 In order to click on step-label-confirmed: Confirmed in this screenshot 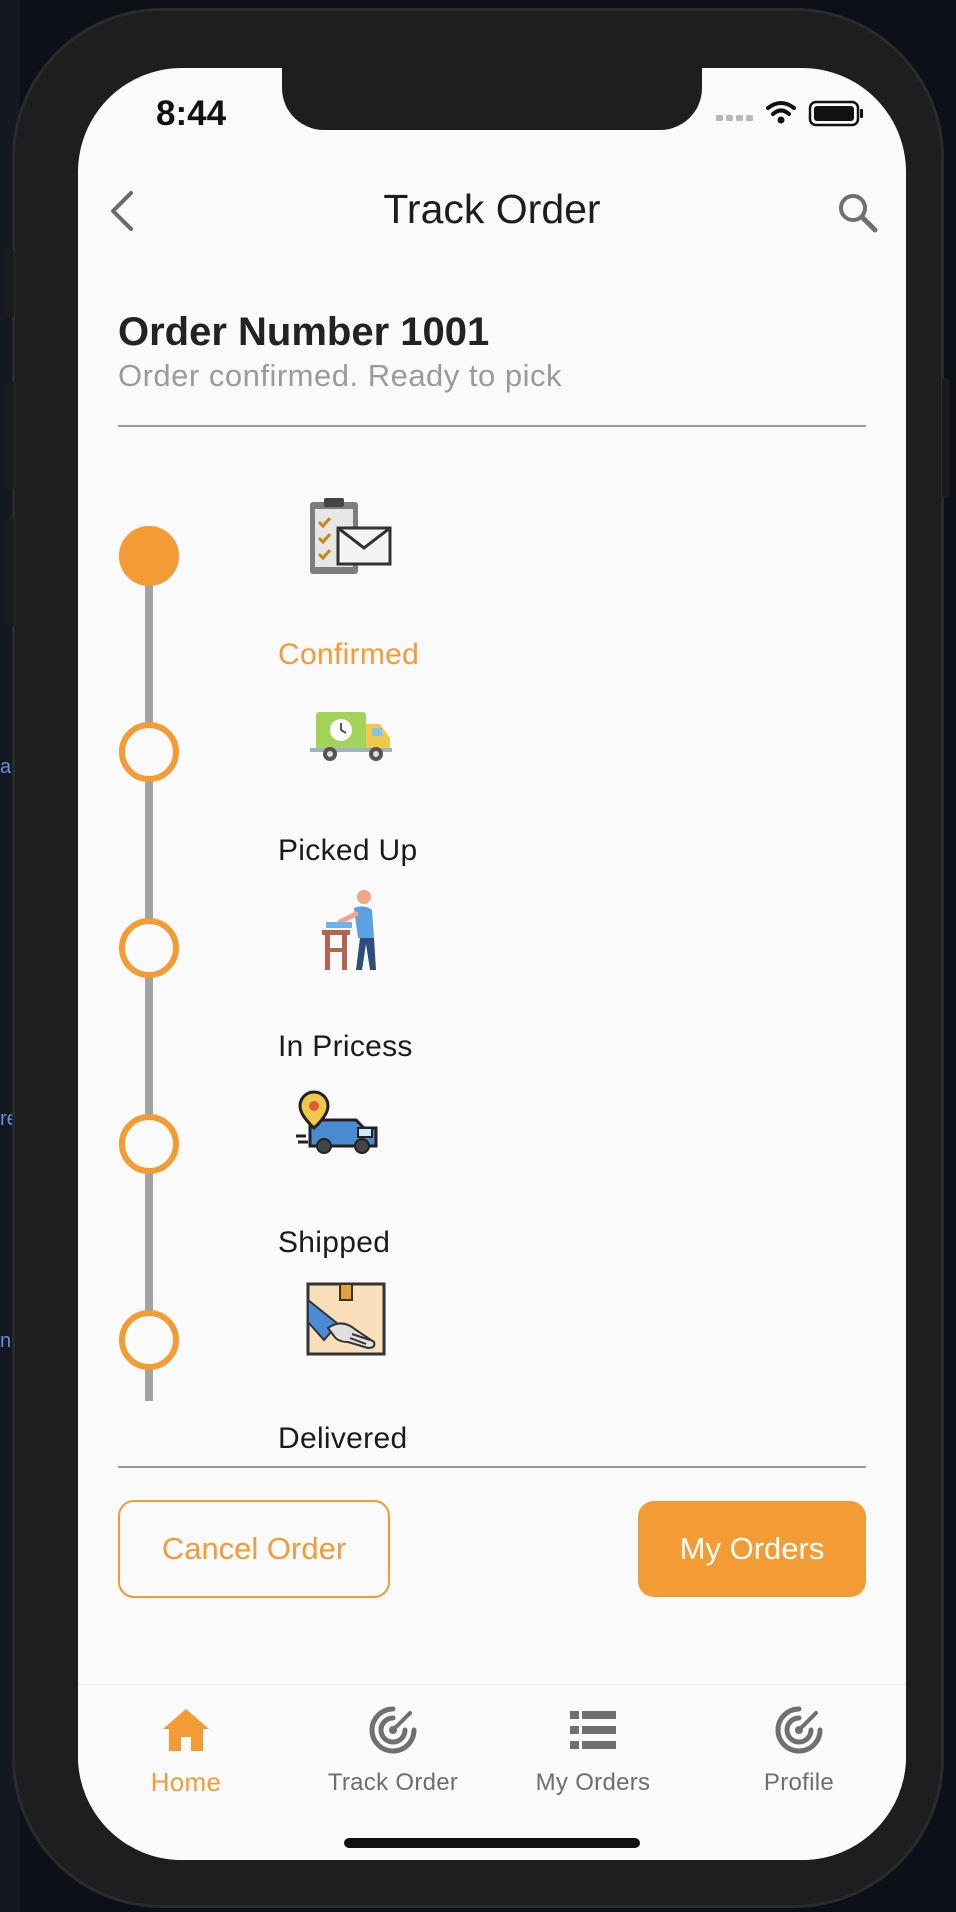, I will do `click(349, 654)`.